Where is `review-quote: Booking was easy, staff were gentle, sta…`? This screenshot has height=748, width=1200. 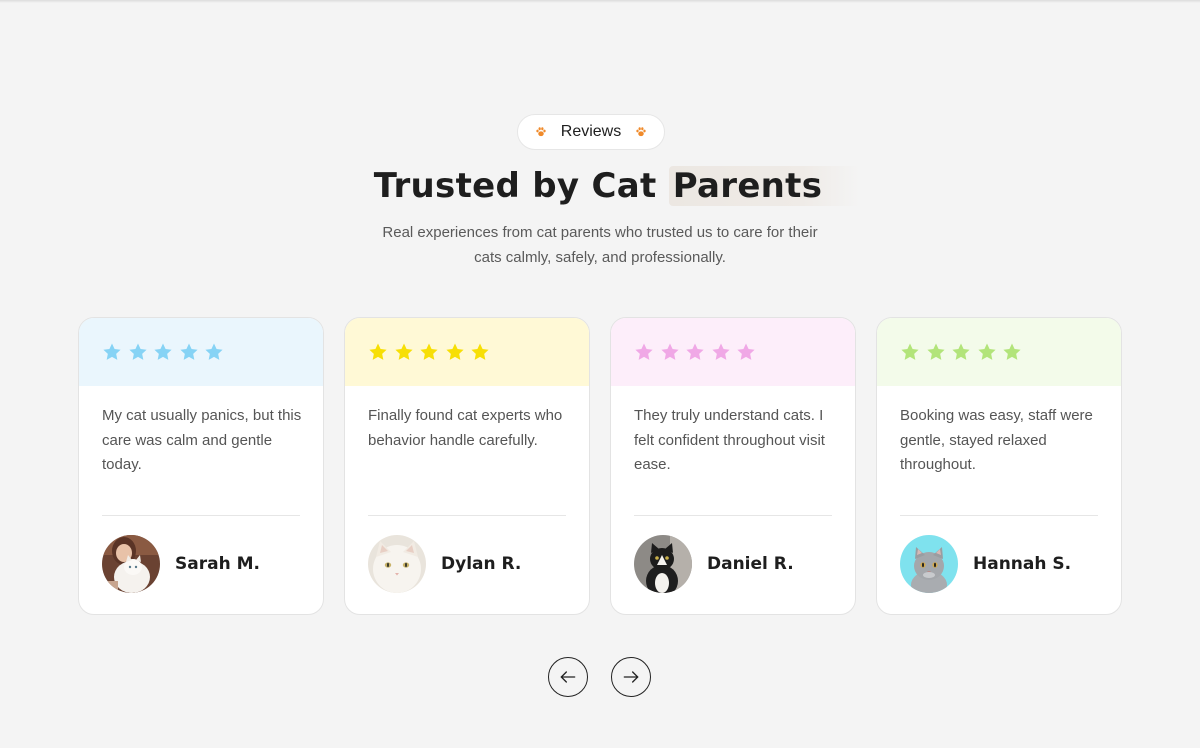 review-quote: Booking was easy, staff were gentle, sta… is located at coordinates (999, 440).